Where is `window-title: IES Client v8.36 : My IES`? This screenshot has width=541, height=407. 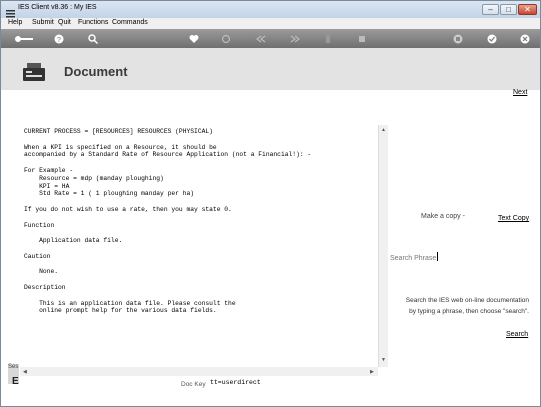
window-title: IES Client v8.36 : My IES is located at coordinates (57, 7).